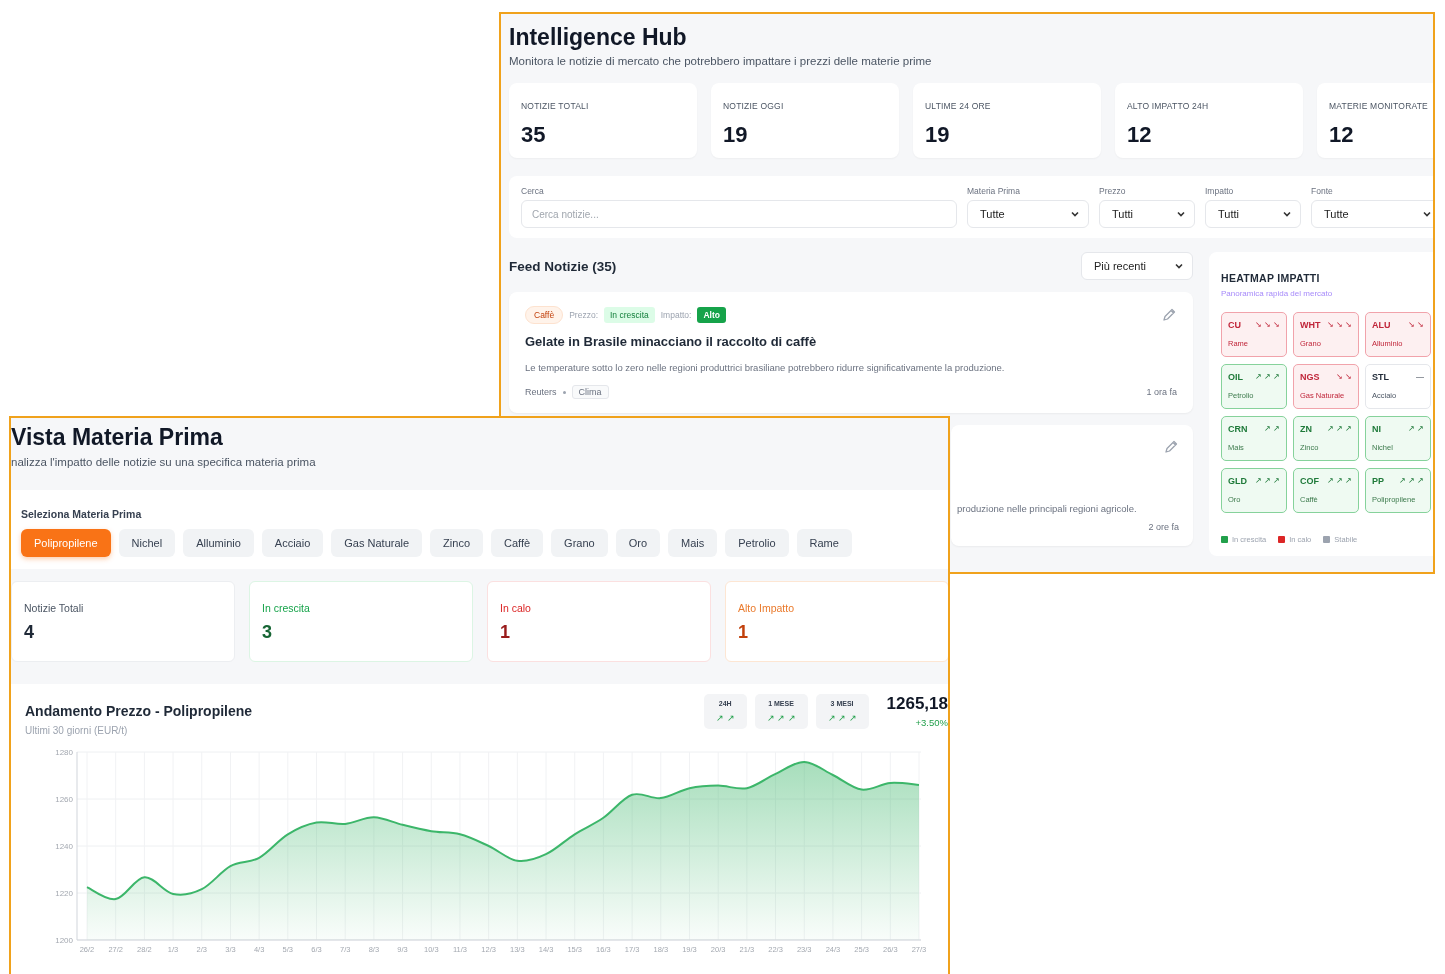  Describe the element at coordinates (931, 722) in the screenshot. I see `price-change: +3.50%` at that location.